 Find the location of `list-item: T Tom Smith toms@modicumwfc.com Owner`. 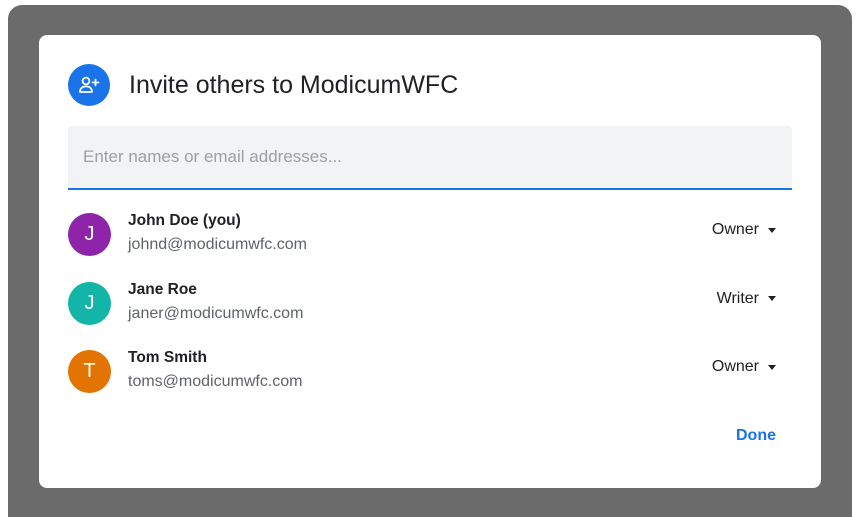

list-item: T Tom Smith toms@modicumwfc.com Owner is located at coordinates (430, 370).